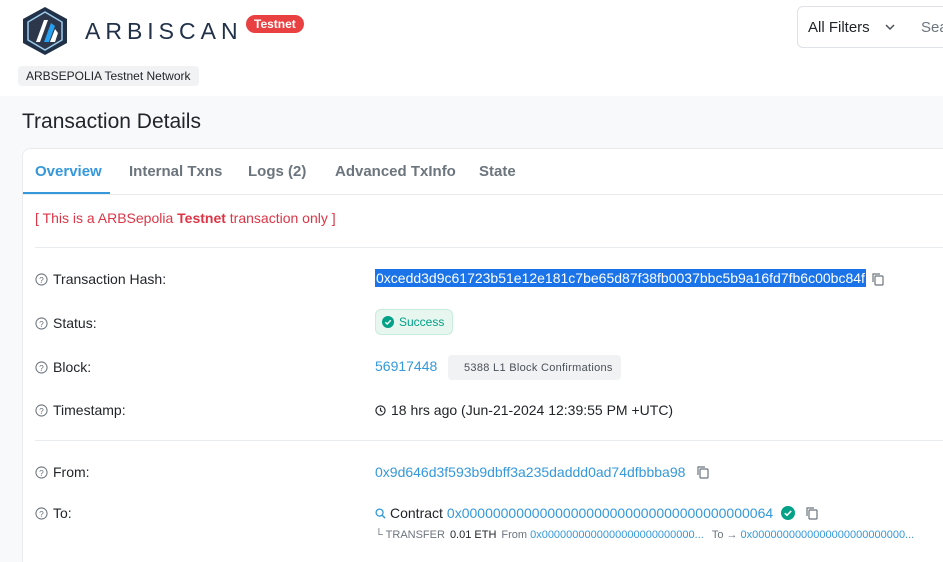 Image resolution: width=943 pixels, height=562 pixels. I want to click on search-filter-select: All Filters, so click(854, 27).